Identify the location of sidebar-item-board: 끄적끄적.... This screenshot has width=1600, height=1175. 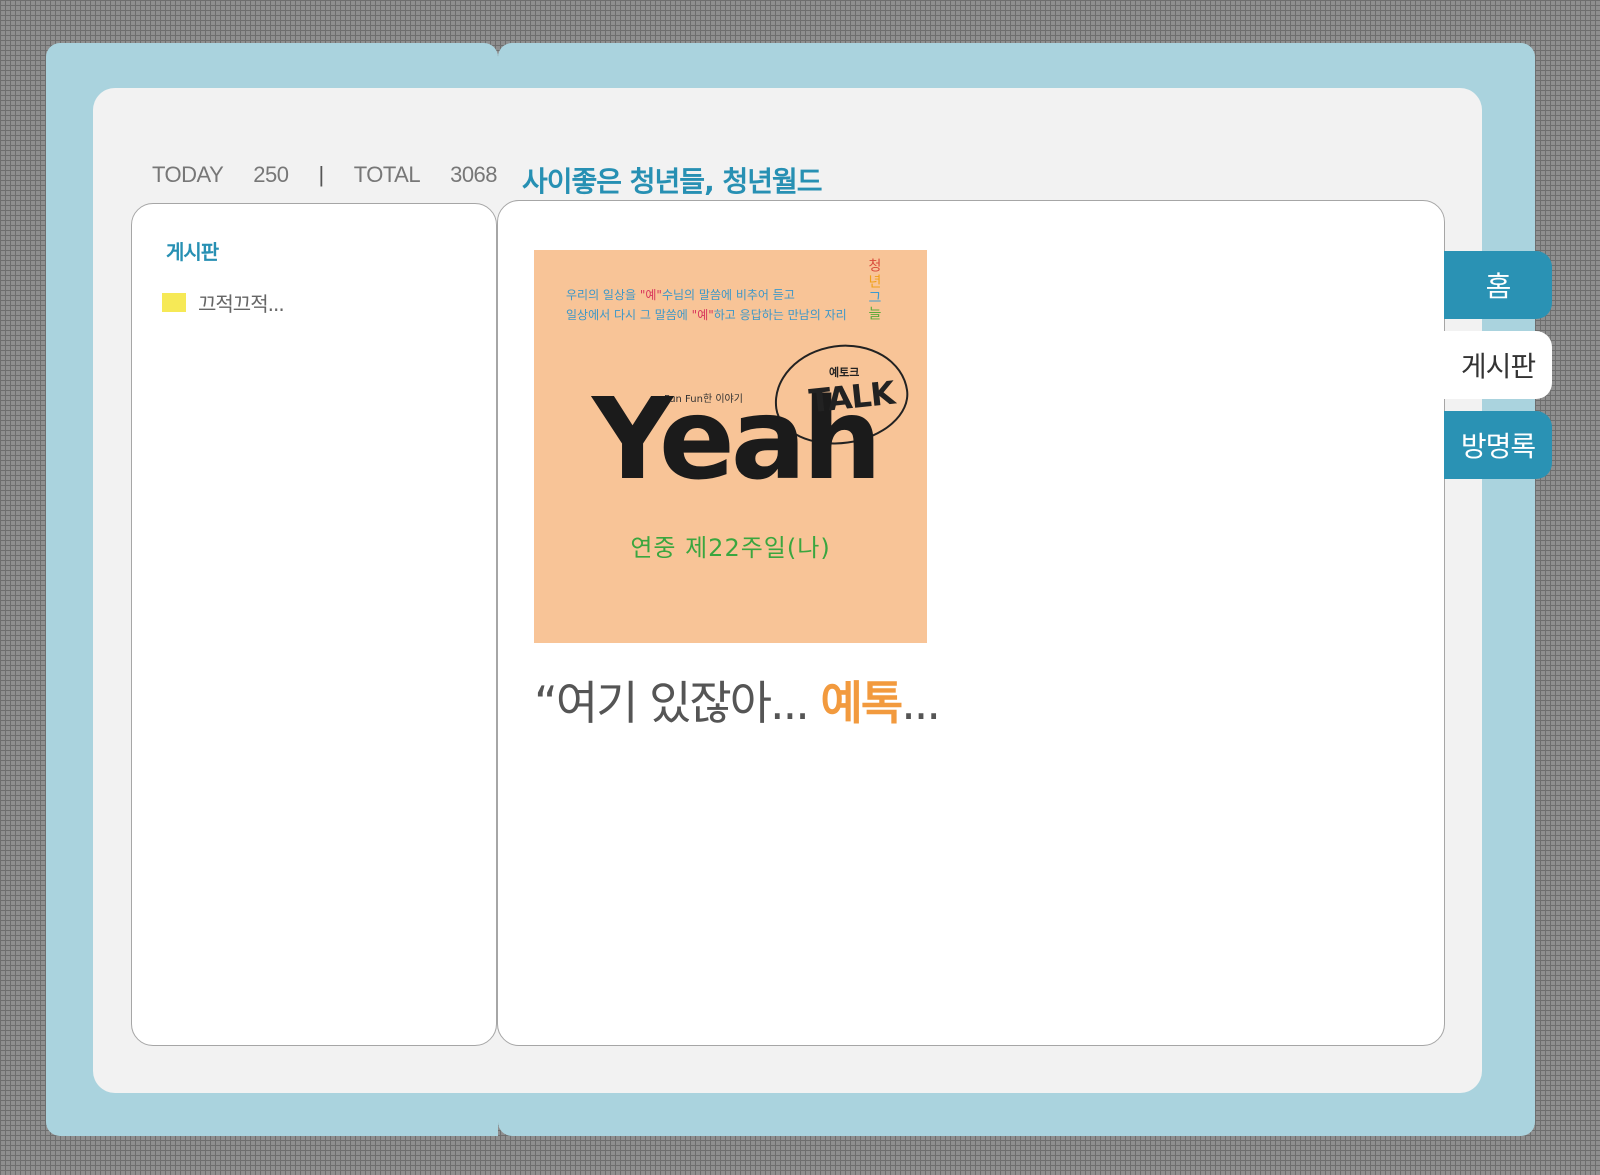
(223, 302).